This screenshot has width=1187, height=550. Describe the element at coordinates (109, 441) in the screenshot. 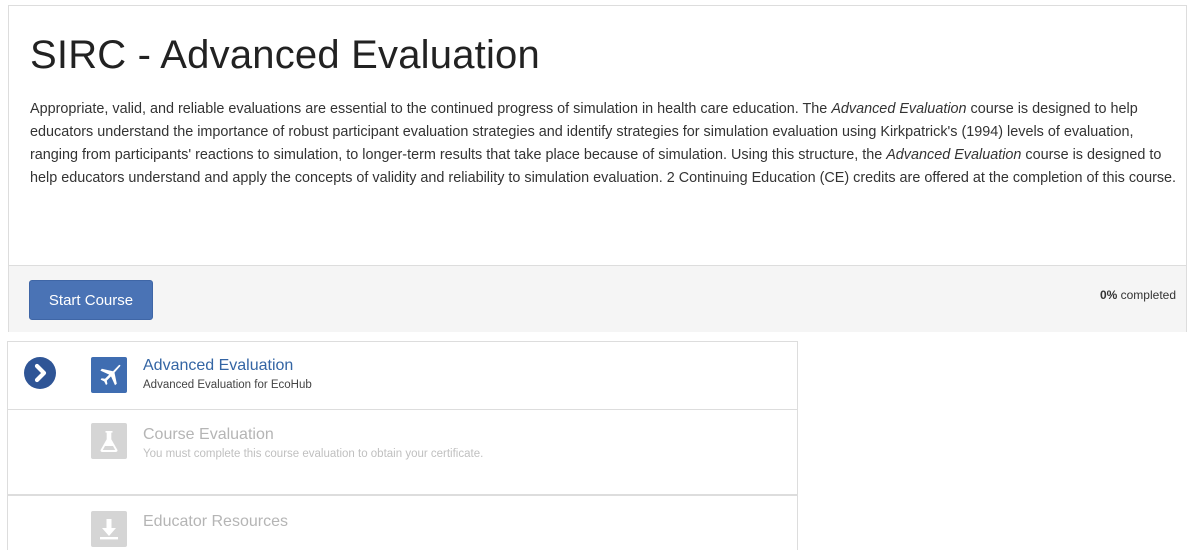

I see `flask-icon` at that location.